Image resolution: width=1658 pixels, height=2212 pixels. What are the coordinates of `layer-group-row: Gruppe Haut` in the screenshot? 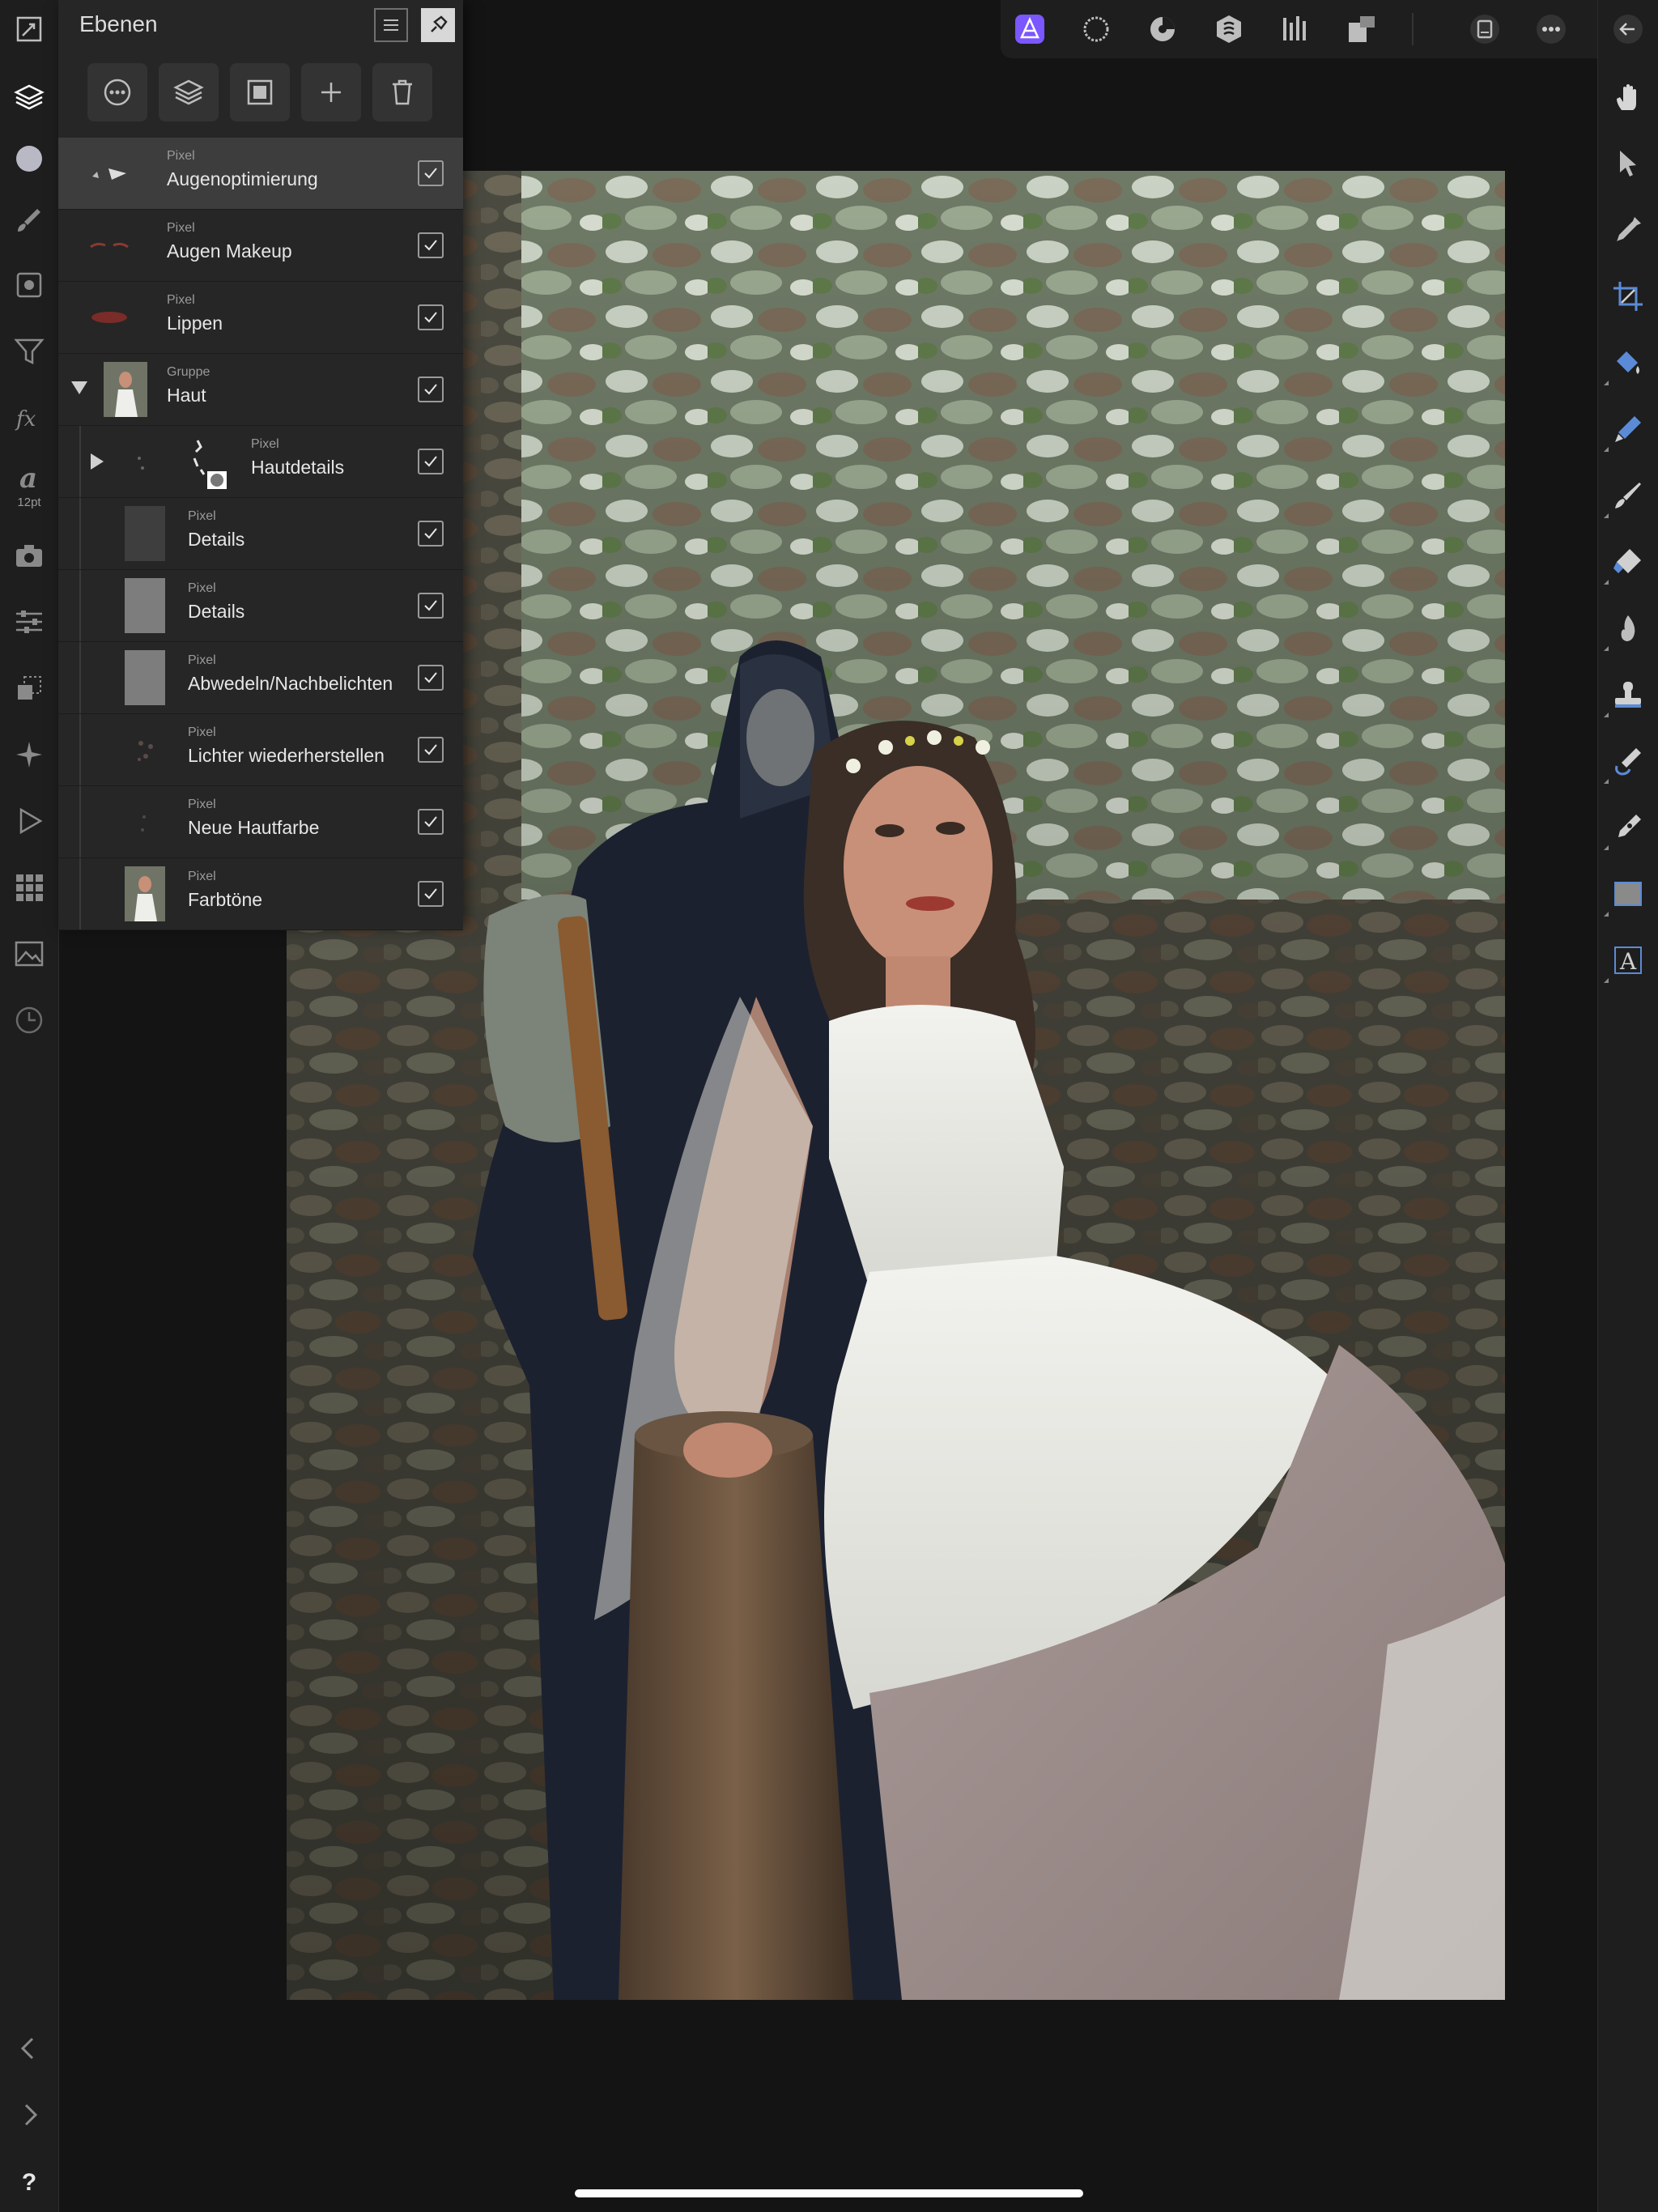 It's located at (260, 390).